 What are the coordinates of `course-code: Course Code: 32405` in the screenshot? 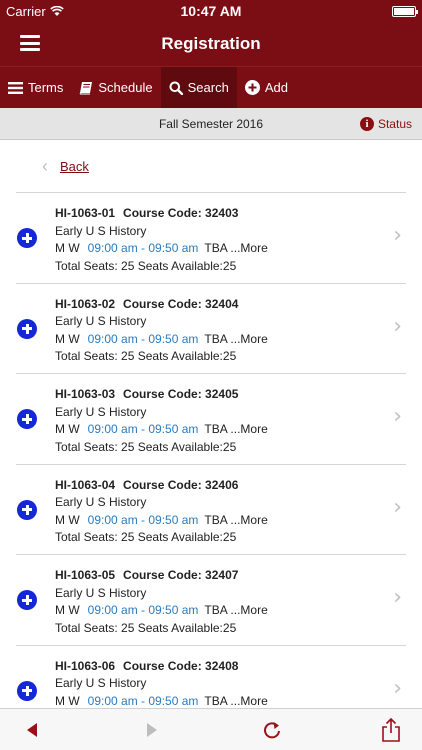 It's located at (181, 394).